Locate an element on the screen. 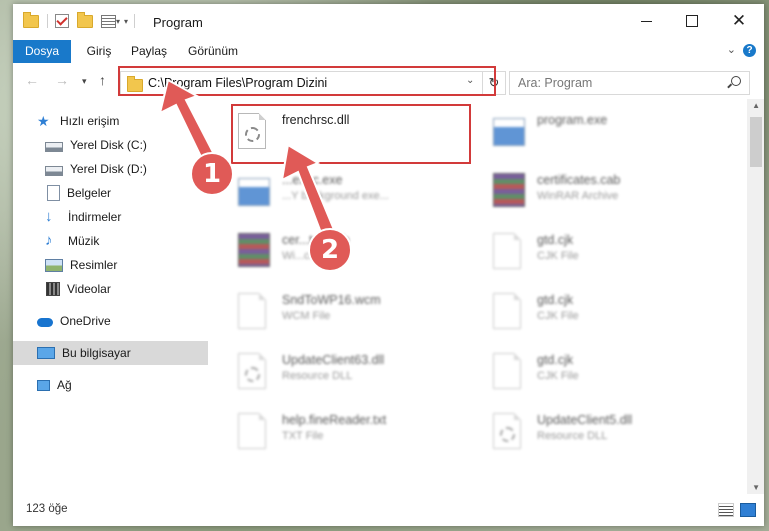 Image resolution: width=769 pixels, height=531 pixels. step-badge-1: 1 is located at coordinates (212, 174).